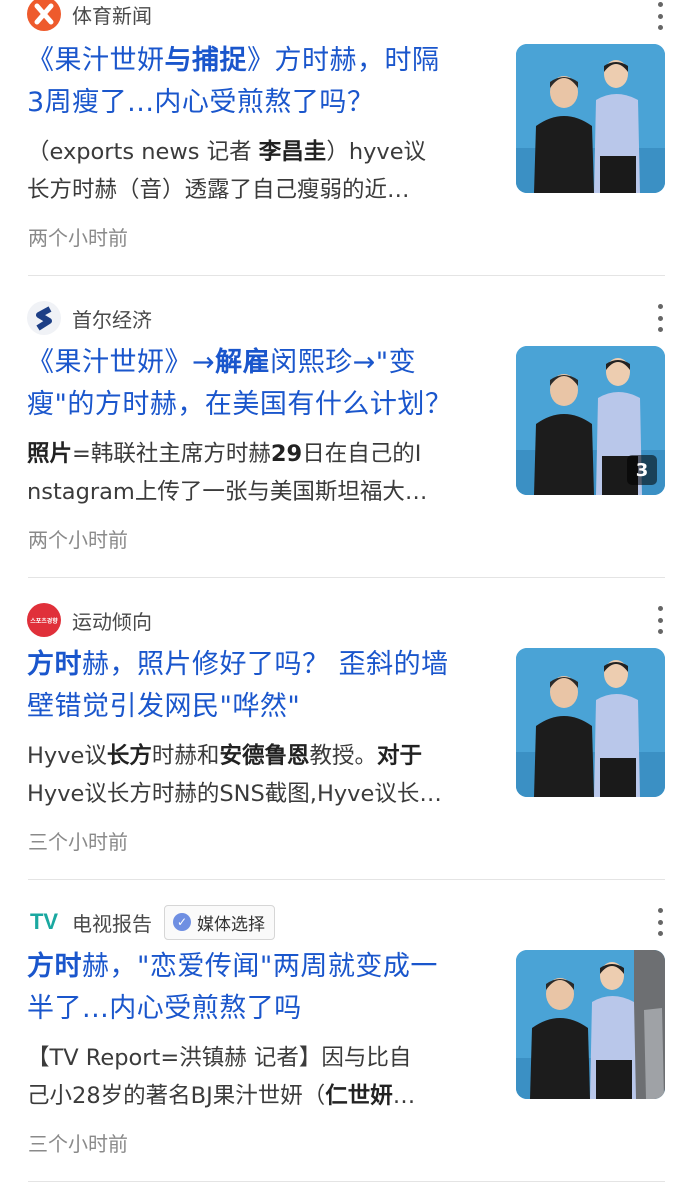 The height and width of the screenshot is (1194, 690). I want to click on highlight-text: 与捕捉, so click(205, 60).